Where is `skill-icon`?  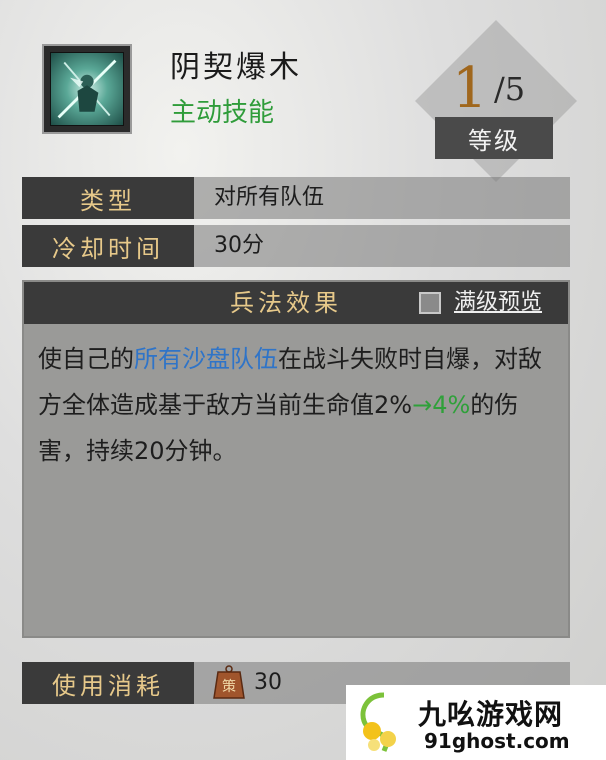 skill-icon is located at coordinates (87, 89).